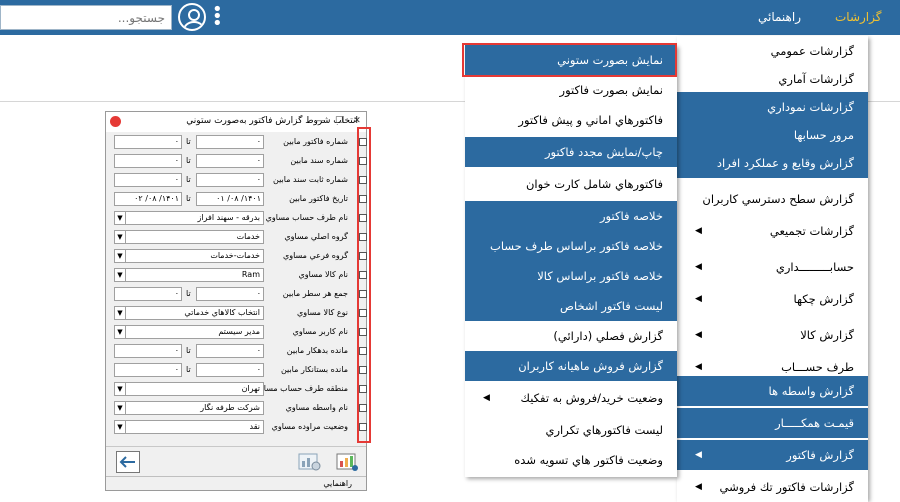 This screenshot has width=900, height=502. I want to click on menu-item: گزارش فصلي (دارائي), so click(571, 336).